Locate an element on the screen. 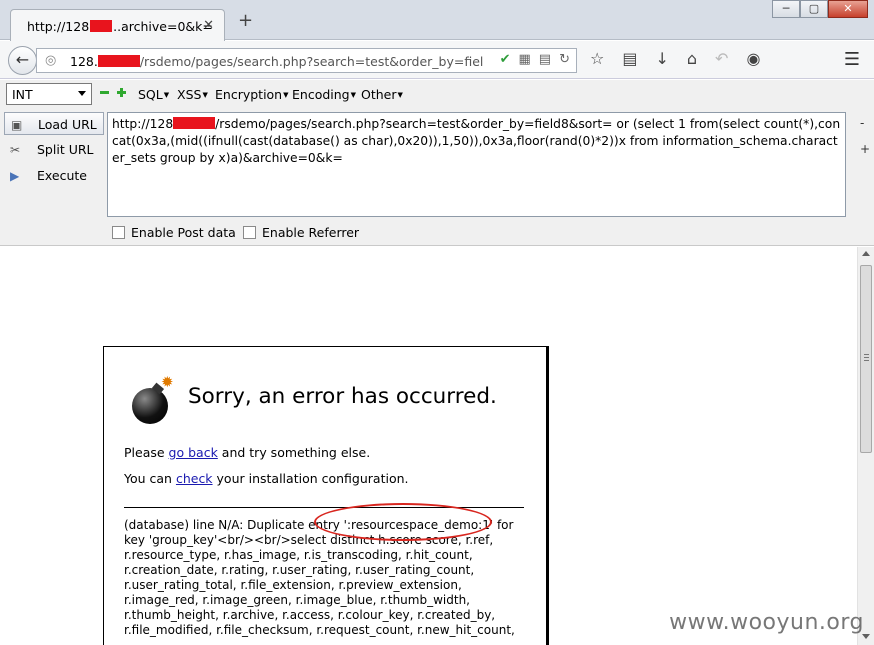 This screenshot has height=645, width=874. split-url-button: ✂ Split URL is located at coordinates (54, 149).